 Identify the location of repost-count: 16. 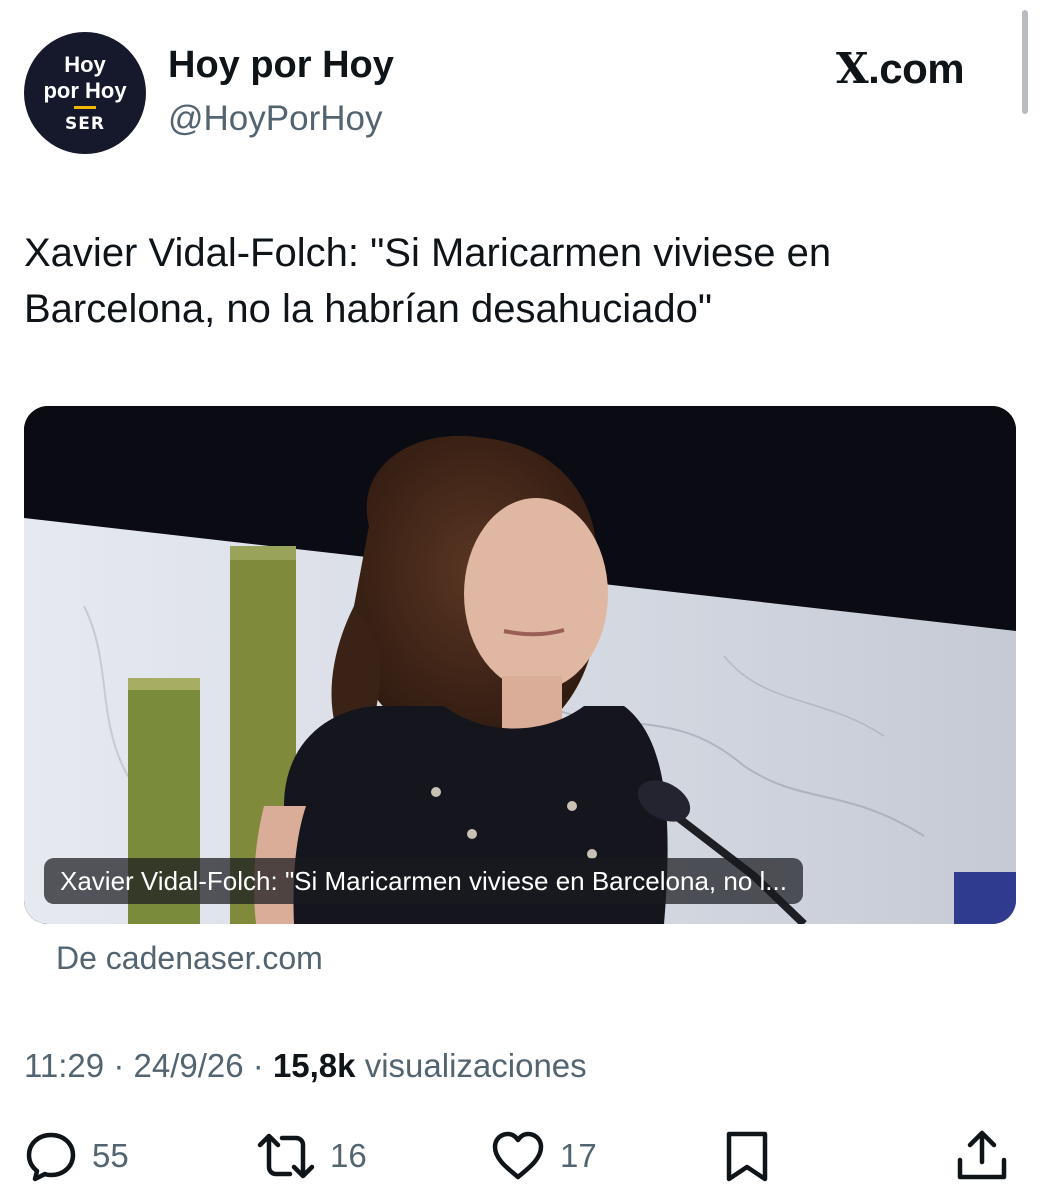
(348, 1155).